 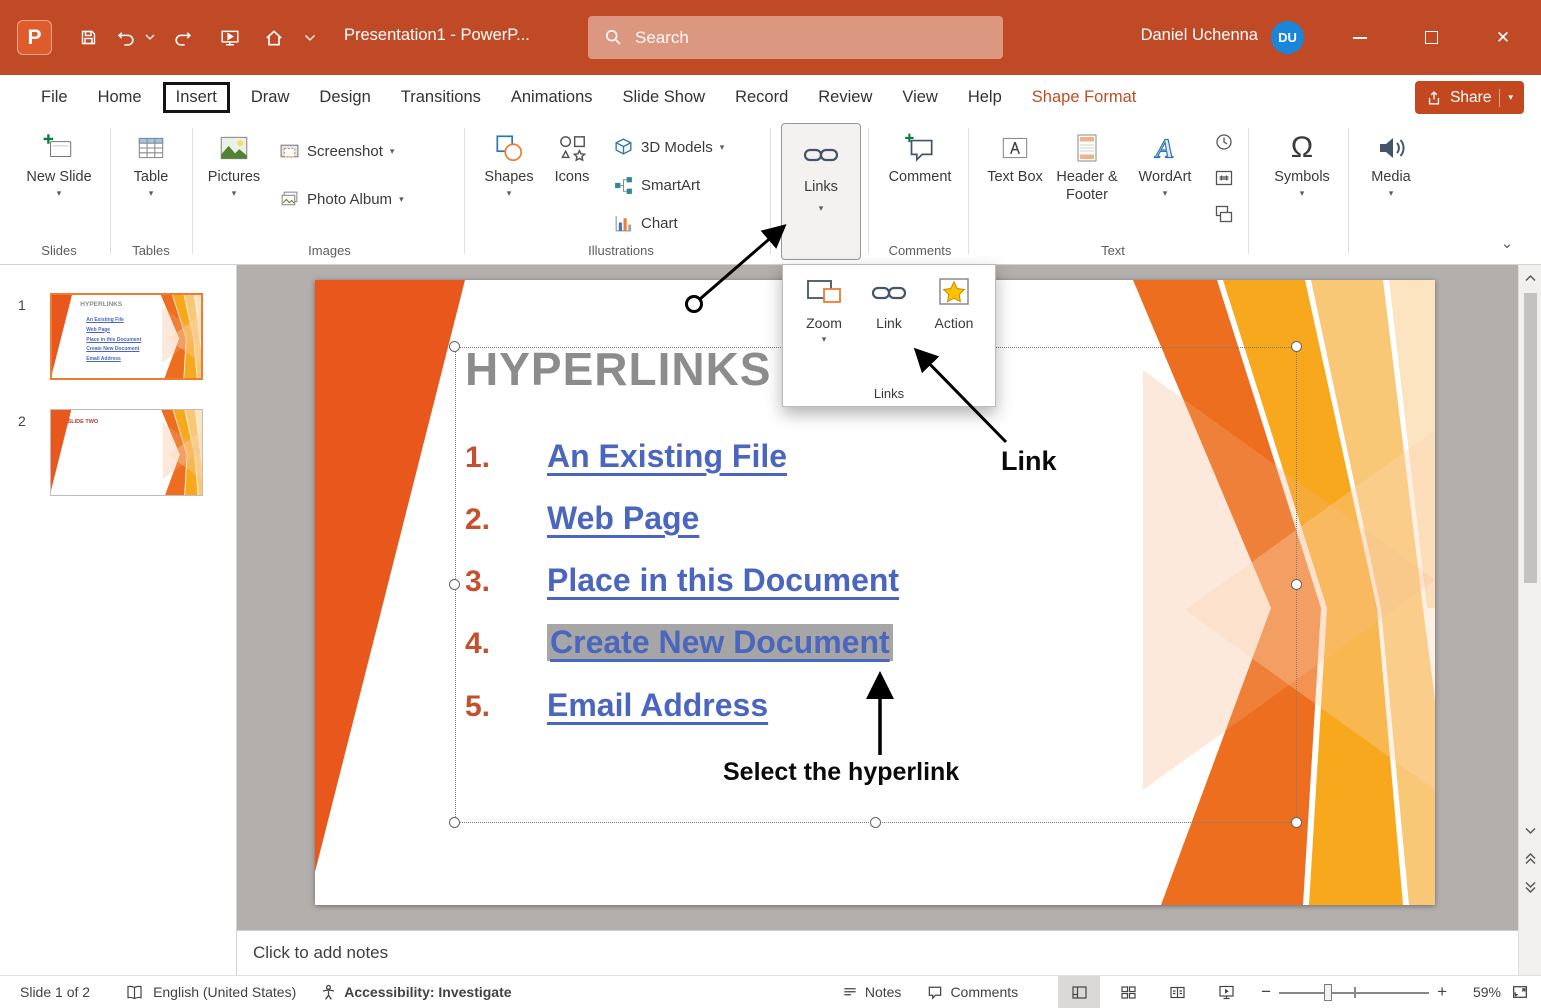 I want to click on comments-toggle-button: Comments, so click(x=972, y=992).